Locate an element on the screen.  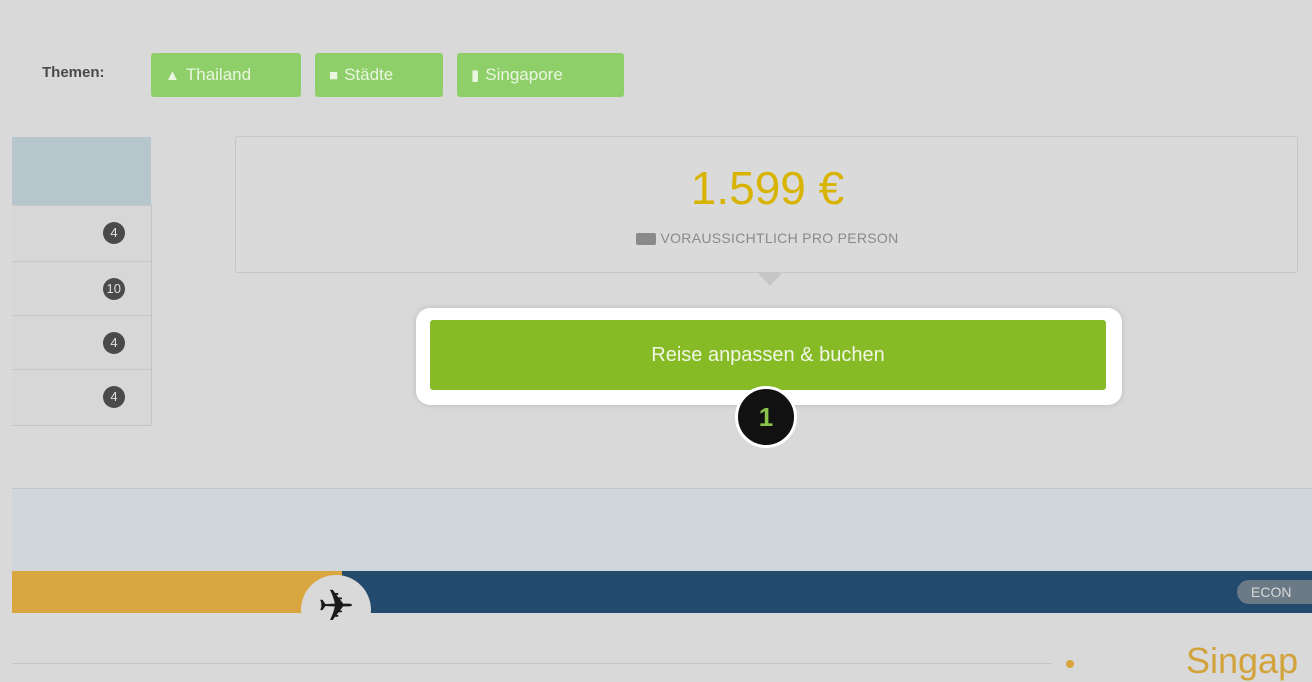
flight-progress-bar is located at coordinates (177, 592).